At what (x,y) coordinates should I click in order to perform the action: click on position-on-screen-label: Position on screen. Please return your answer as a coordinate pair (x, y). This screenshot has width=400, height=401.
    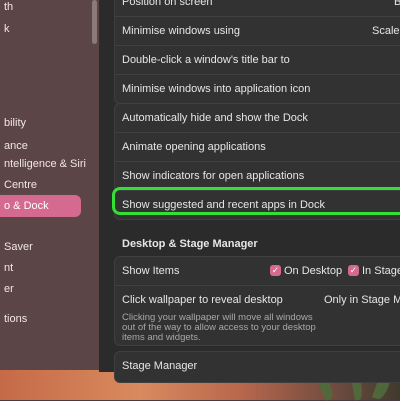
    Looking at the image, I should click on (167, 4).